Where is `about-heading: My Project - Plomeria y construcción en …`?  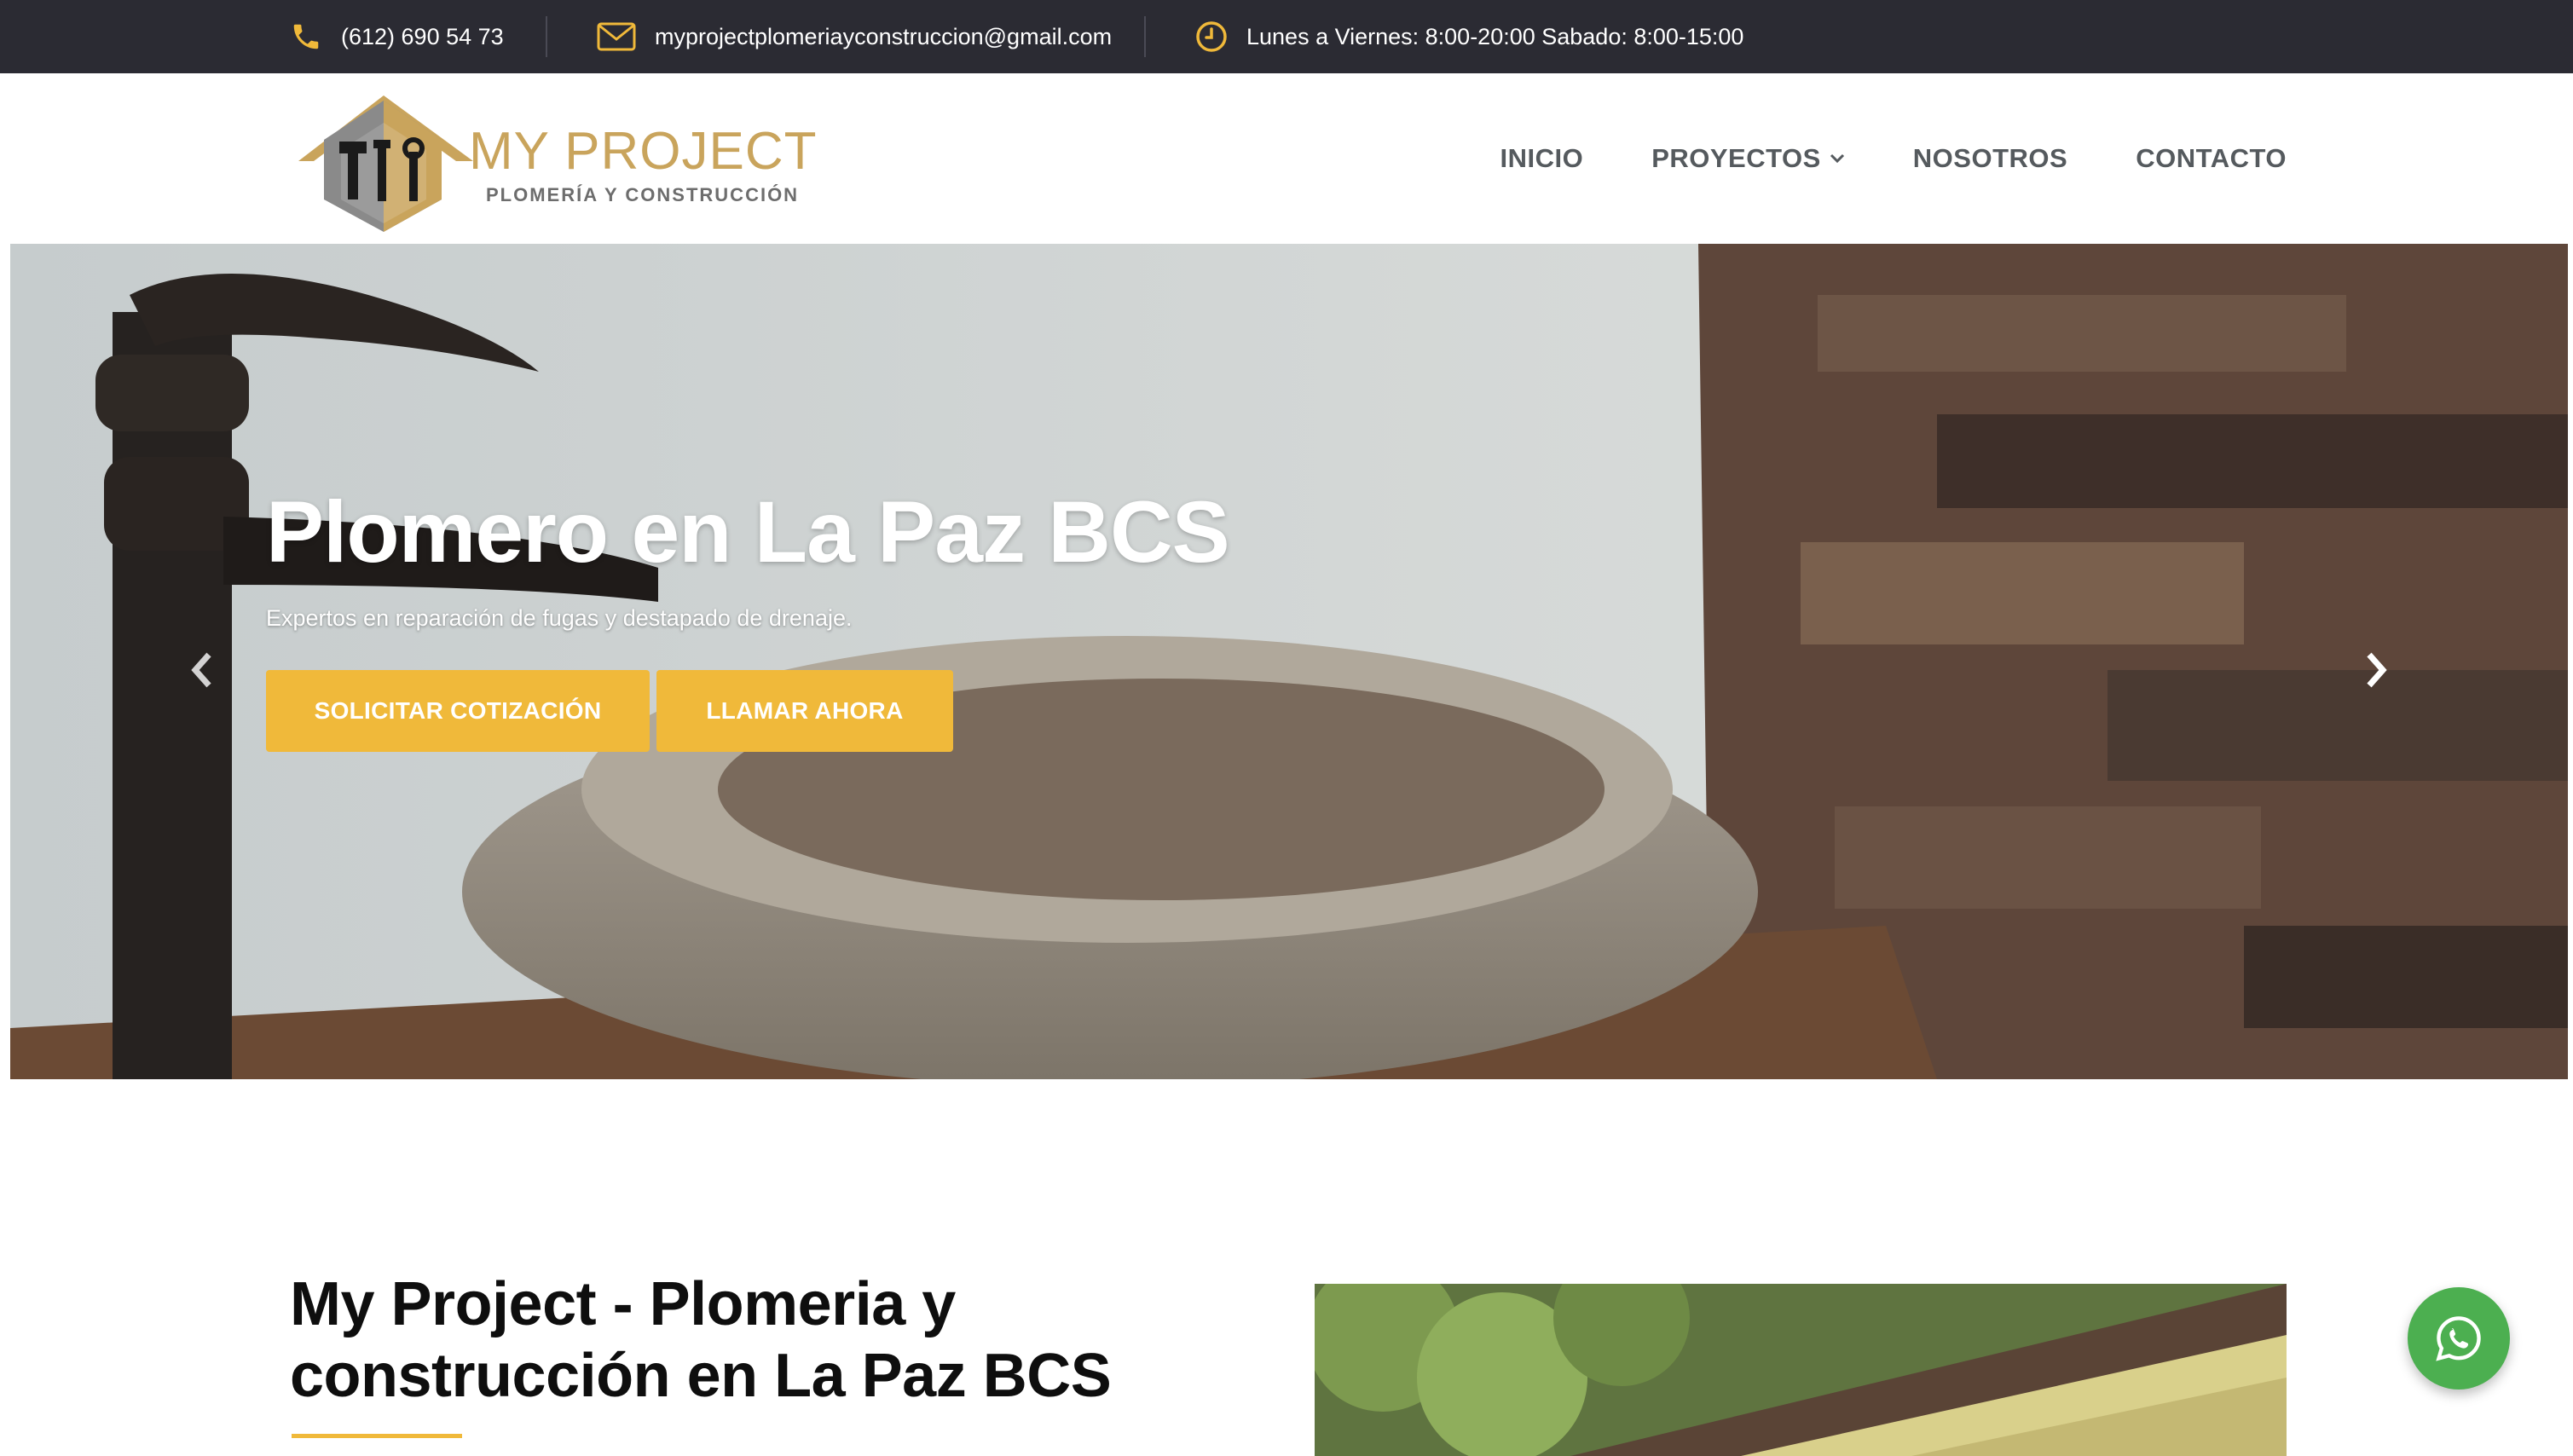
about-heading: My Project - Plomeria y construcción en … is located at coordinates (759, 1340).